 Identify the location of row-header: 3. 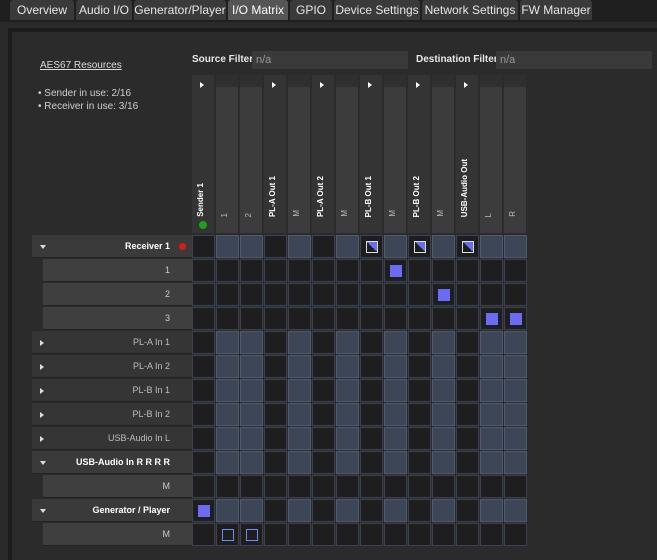
(117, 318).